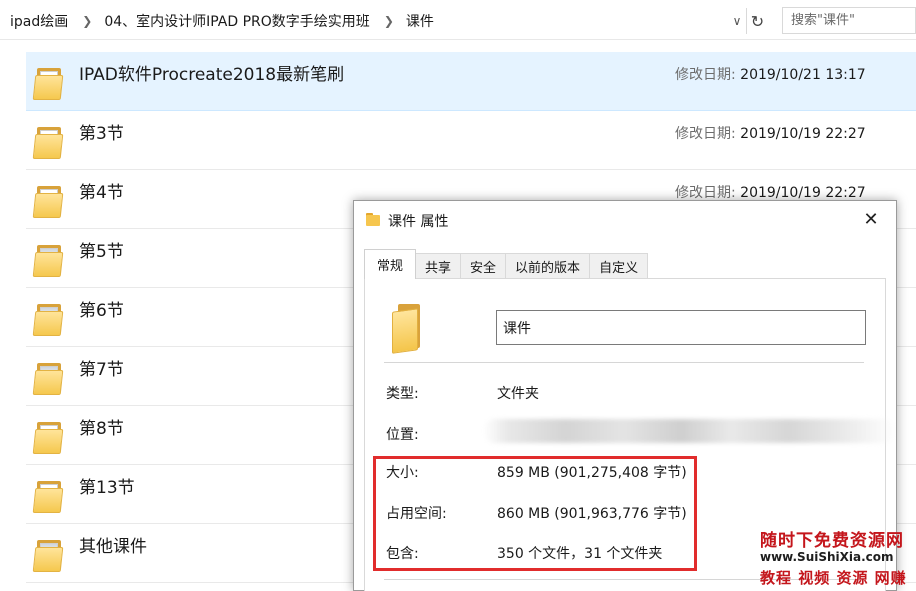 Image resolution: width=916 pixels, height=591 pixels. I want to click on chevron-down-icon: ∨, so click(737, 21).